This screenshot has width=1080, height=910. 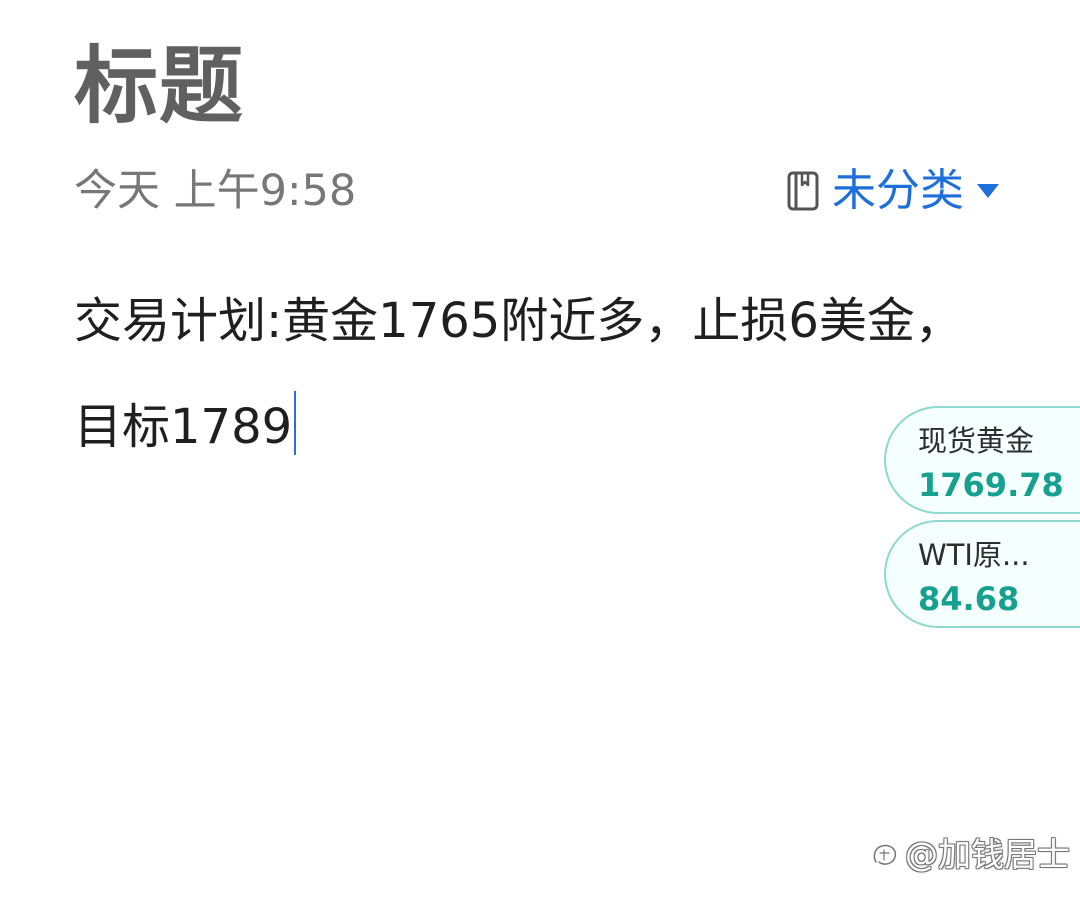 What do you see at coordinates (976, 441) in the screenshot?
I see `quote-name: 现货黄金` at bounding box center [976, 441].